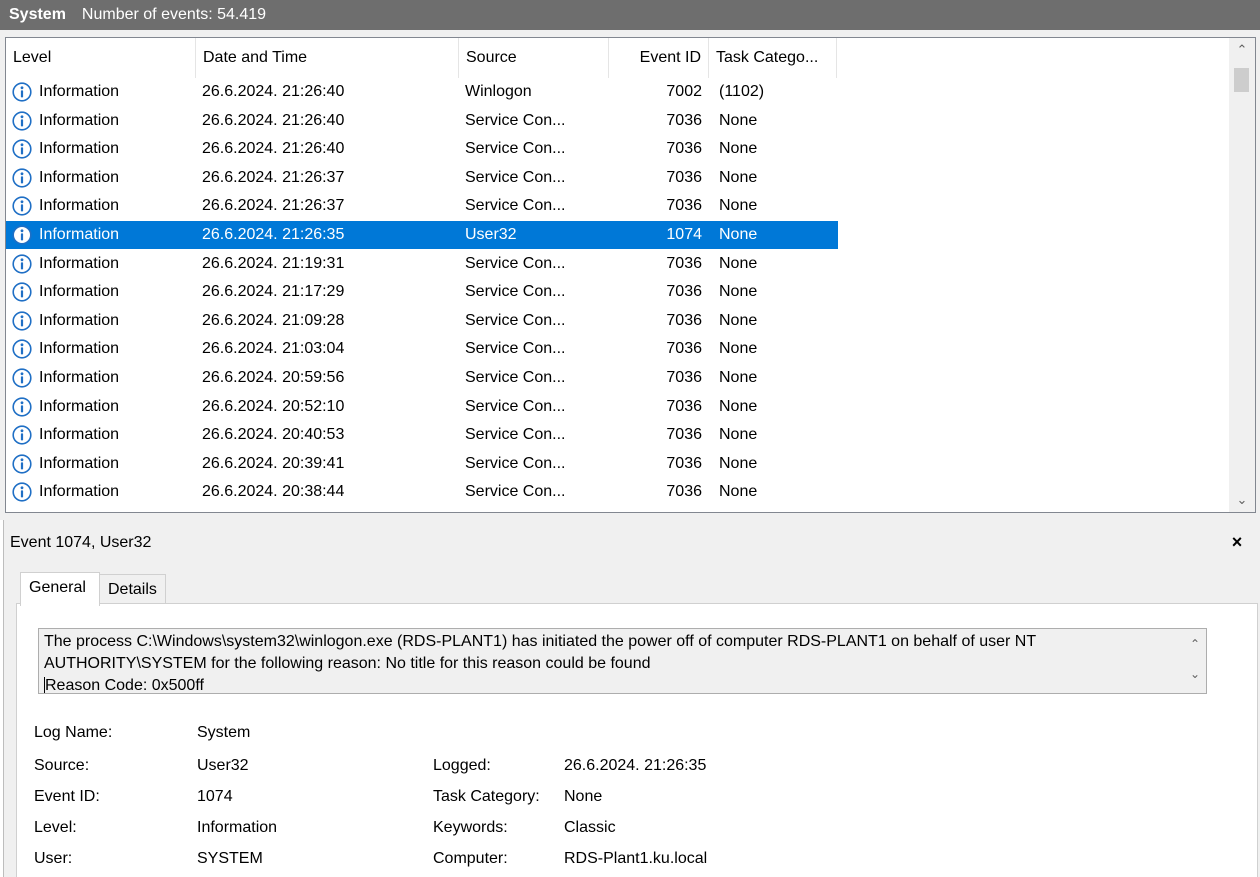 The height and width of the screenshot is (877, 1260). I want to click on cell-source: Winlogon, so click(498, 91).